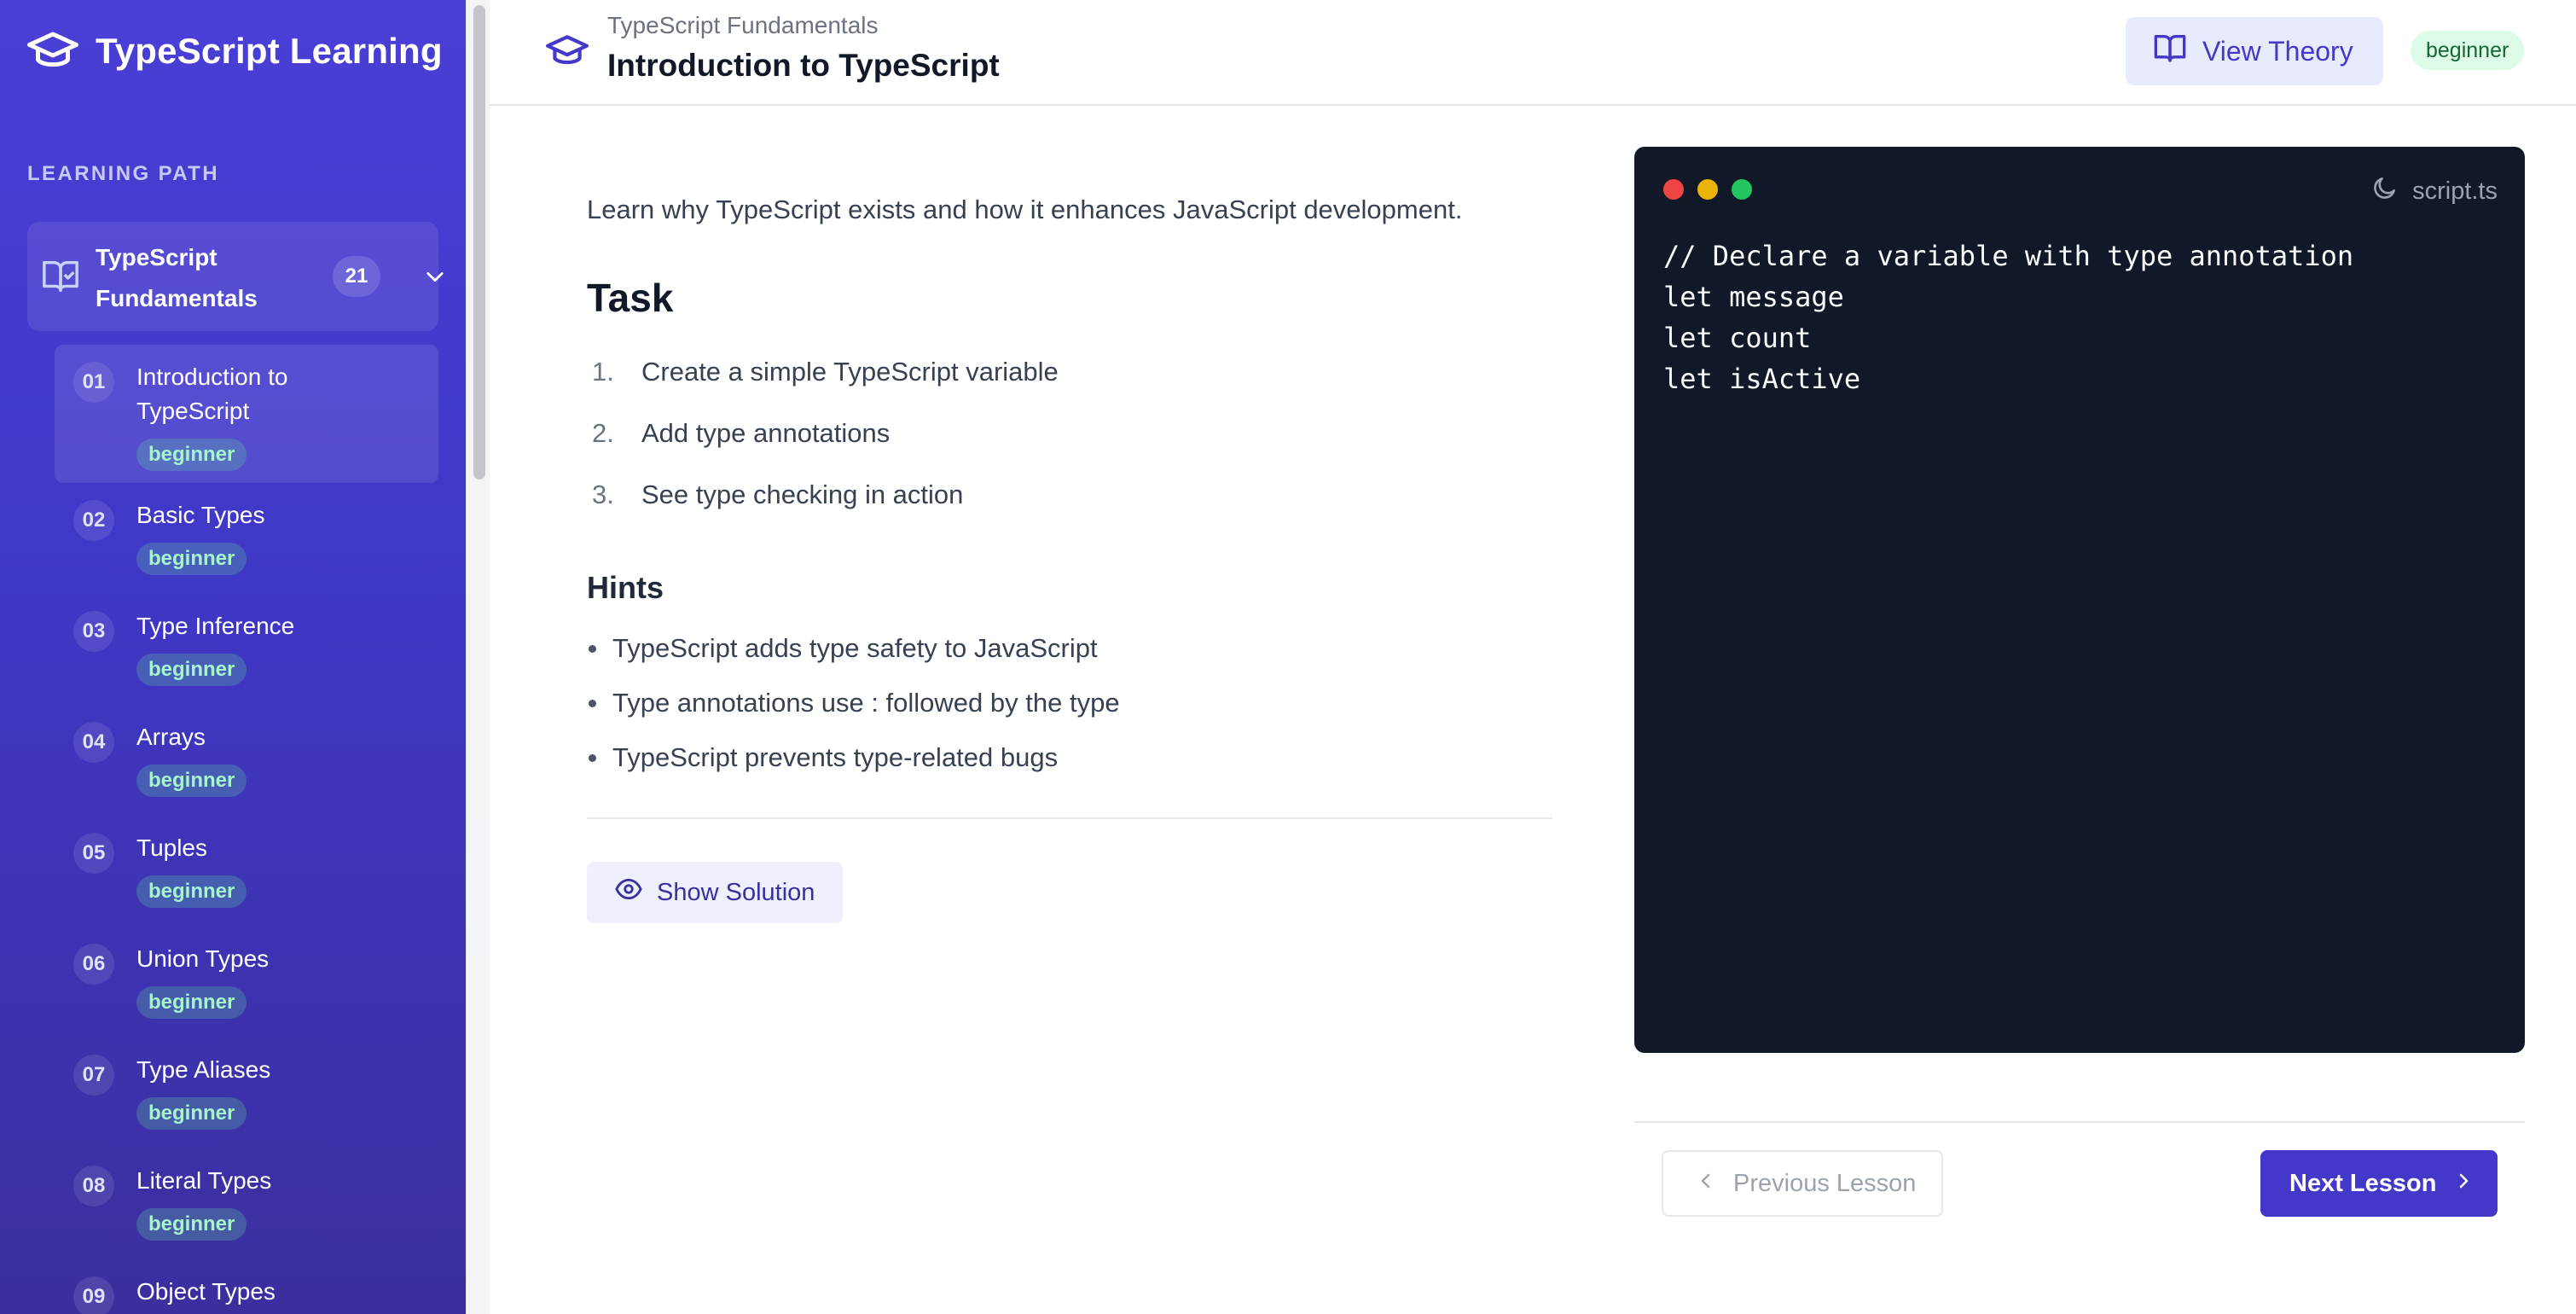 The height and width of the screenshot is (1314, 2576). Describe the element at coordinates (835, 757) in the screenshot. I see `hint-text: TypeScript prevents type-related bugs` at that location.